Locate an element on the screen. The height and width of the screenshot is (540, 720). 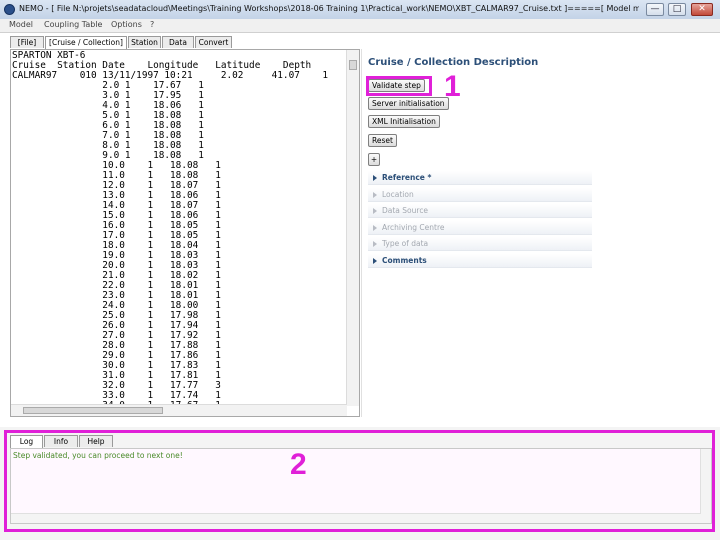
tab-data: Data is located at coordinates (178, 42).